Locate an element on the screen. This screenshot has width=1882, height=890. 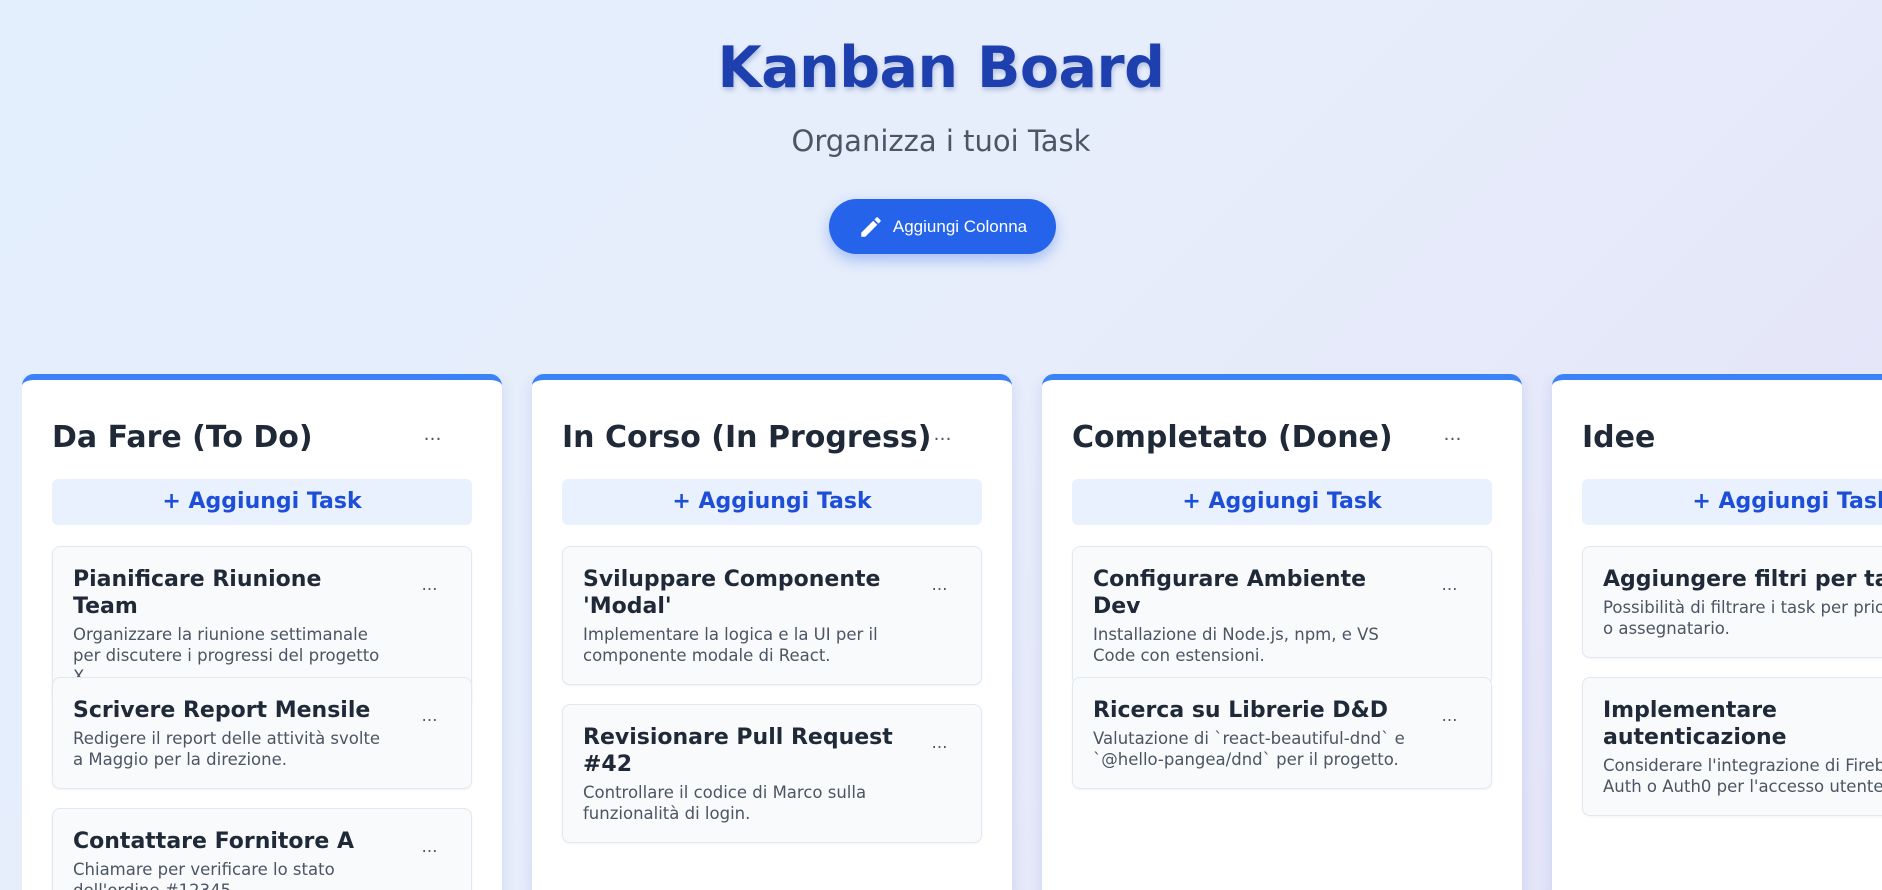
add-column-button: Aggiungi Colonna is located at coordinates (942, 226).